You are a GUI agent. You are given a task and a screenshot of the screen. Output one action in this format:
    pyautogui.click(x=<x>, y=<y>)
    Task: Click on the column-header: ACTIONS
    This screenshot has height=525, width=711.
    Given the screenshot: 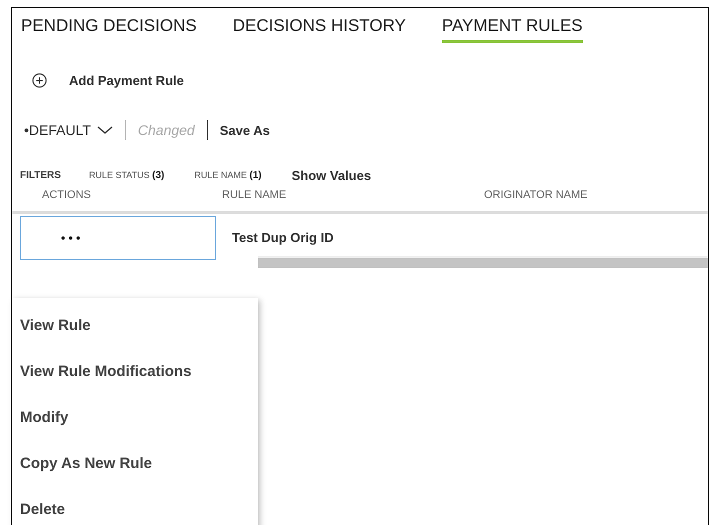 What is the action you would take?
    pyautogui.click(x=66, y=195)
    